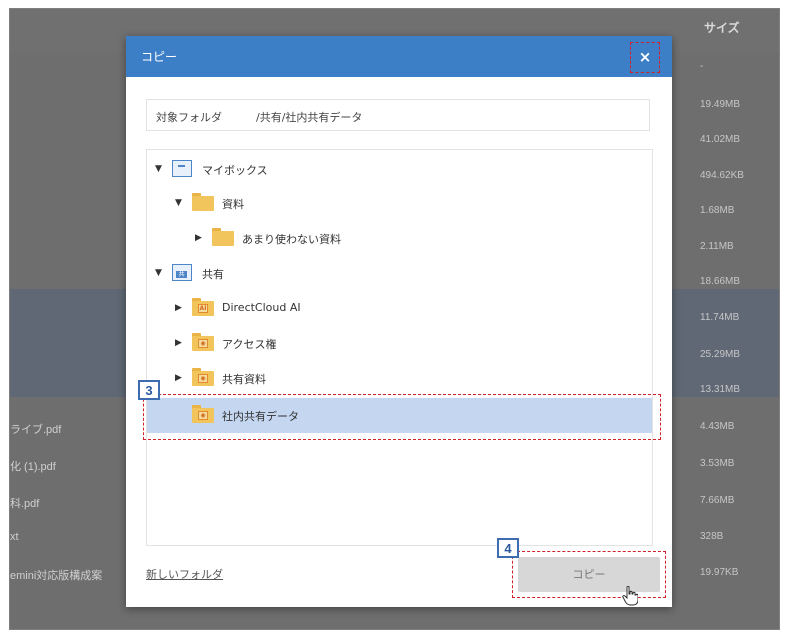 This screenshot has height=635, width=788. Describe the element at coordinates (717, 463) in the screenshot. I see `file-size-cell: 3.53MB` at that location.